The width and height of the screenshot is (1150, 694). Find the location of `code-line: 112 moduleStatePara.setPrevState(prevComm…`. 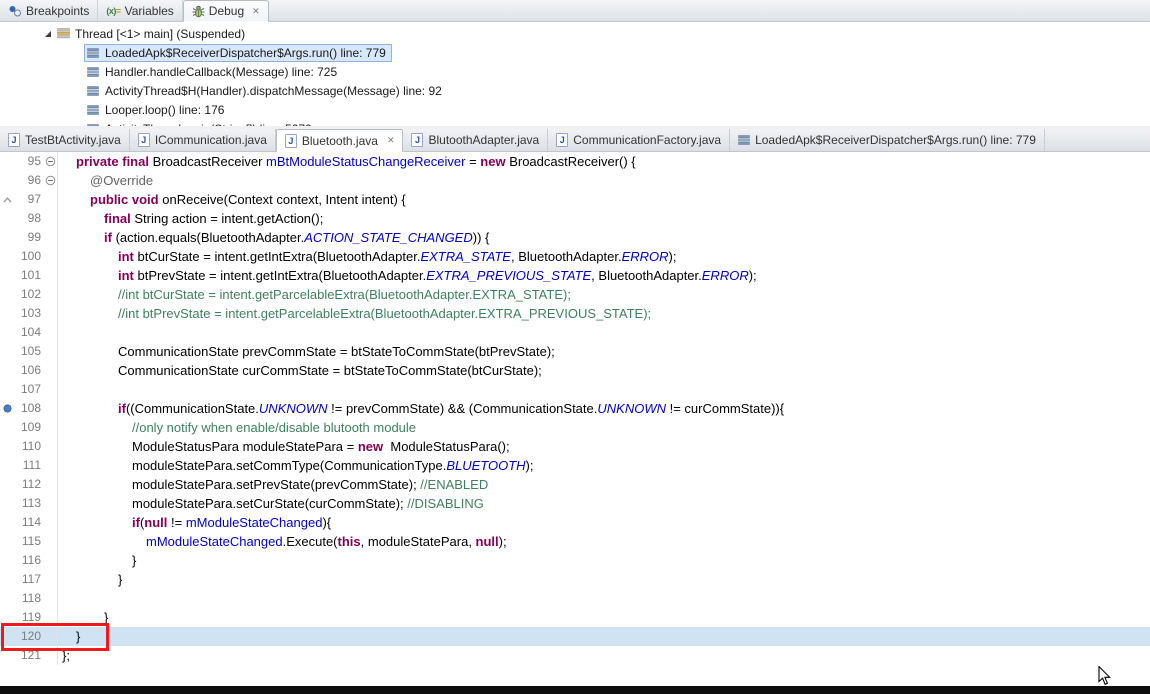

code-line: 112 moduleStatePara.setPrevState(prevComm… is located at coordinates (575, 484).